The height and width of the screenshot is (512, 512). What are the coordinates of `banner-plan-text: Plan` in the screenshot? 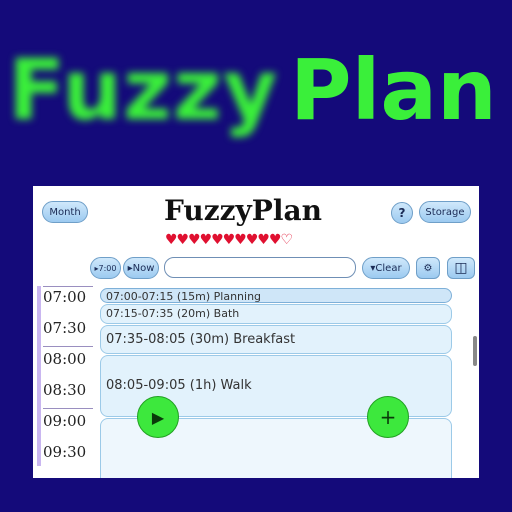 It's located at (393, 90).